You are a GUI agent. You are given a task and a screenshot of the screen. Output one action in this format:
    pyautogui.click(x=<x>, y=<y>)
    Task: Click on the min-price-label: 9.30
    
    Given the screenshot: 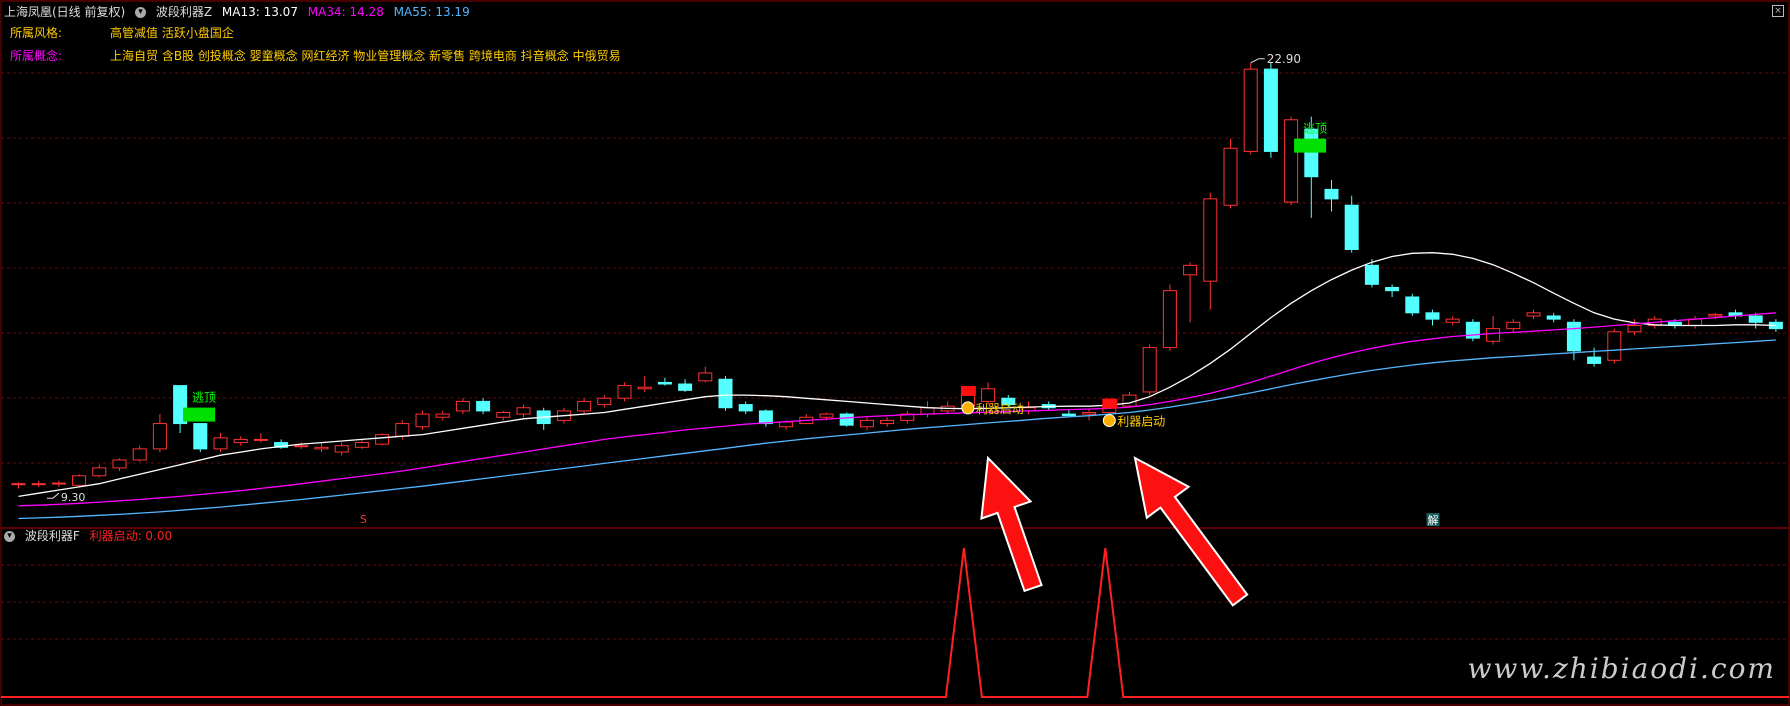 What is the action you would take?
    pyautogui.click(x=73, y=497)
    